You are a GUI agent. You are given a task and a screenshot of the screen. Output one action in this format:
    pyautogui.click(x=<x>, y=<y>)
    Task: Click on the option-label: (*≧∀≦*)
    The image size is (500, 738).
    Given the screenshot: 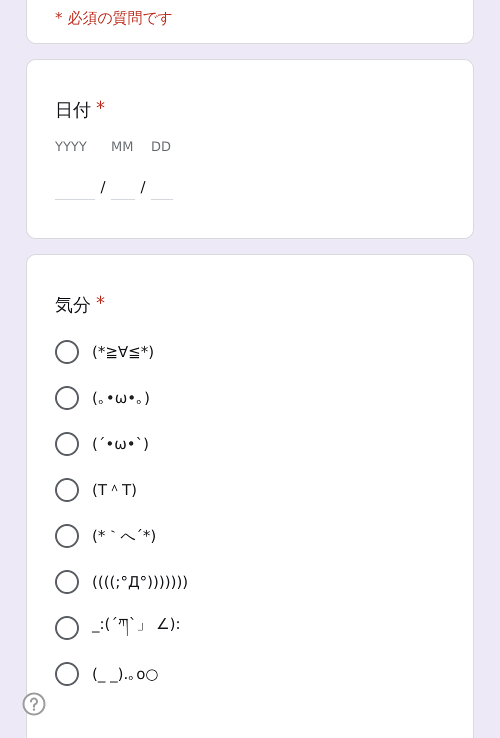 What is the action you would take?
    pyautogui.click(x=123, y=352)
    